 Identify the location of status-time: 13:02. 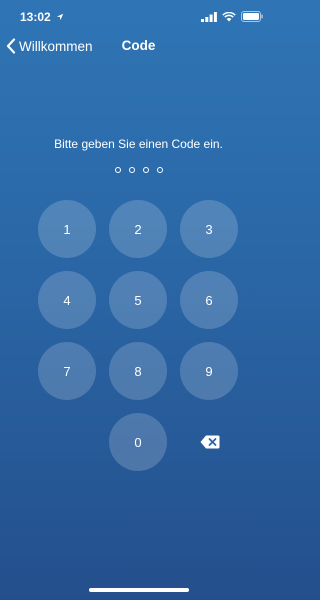
(42, 17).